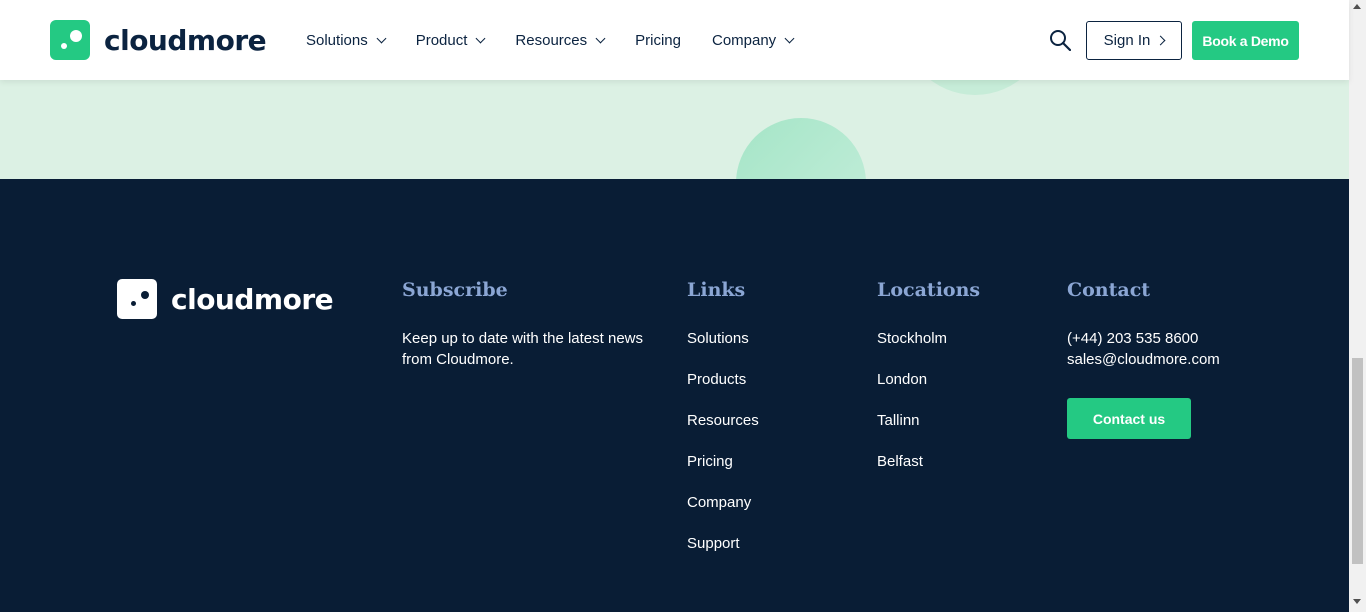 The height and width of the screenshot is (612, 1366). I want to click on footer-link-resources: Resources, so click(723, 420).